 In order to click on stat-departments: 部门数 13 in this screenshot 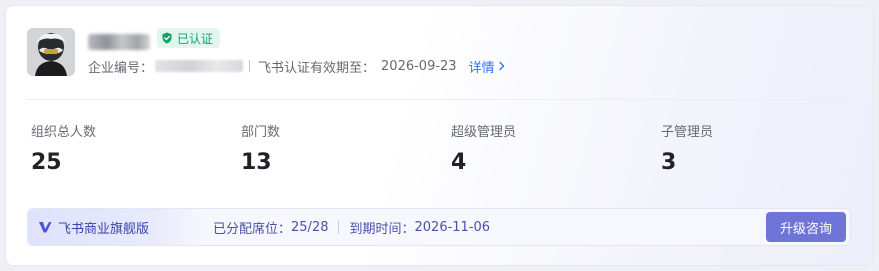, I will do `click(260, 149)`.